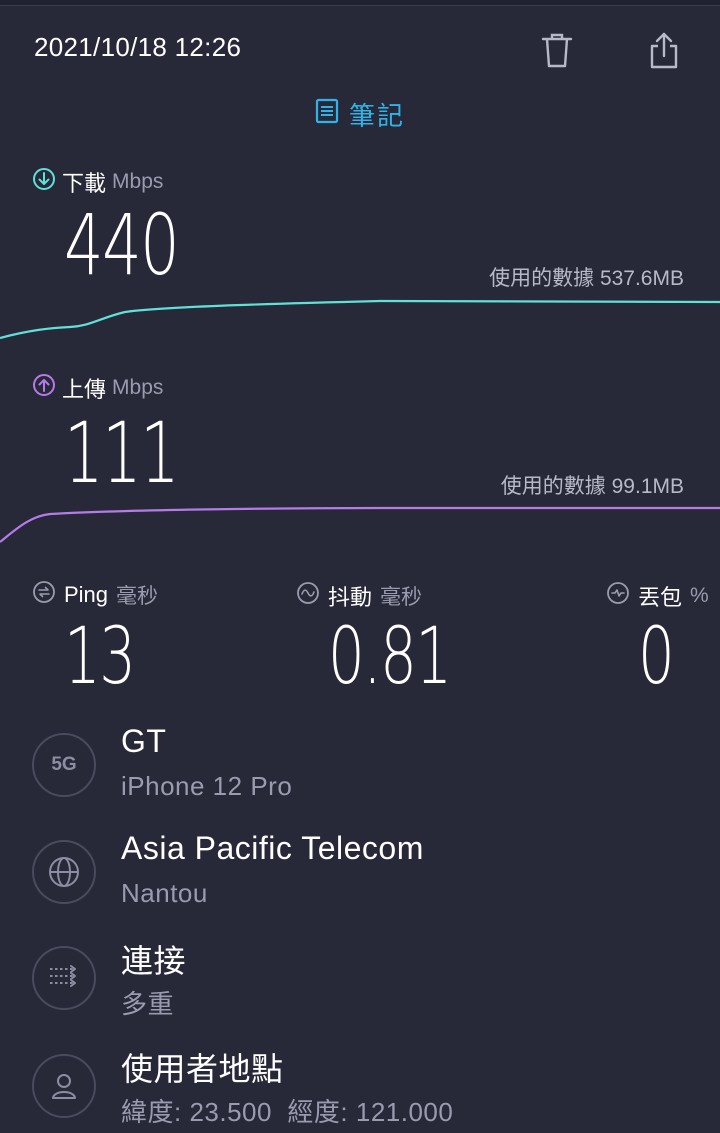  I want to click on network-info-row: 5G GT iPhone 12 Pro, so click(362, 778).